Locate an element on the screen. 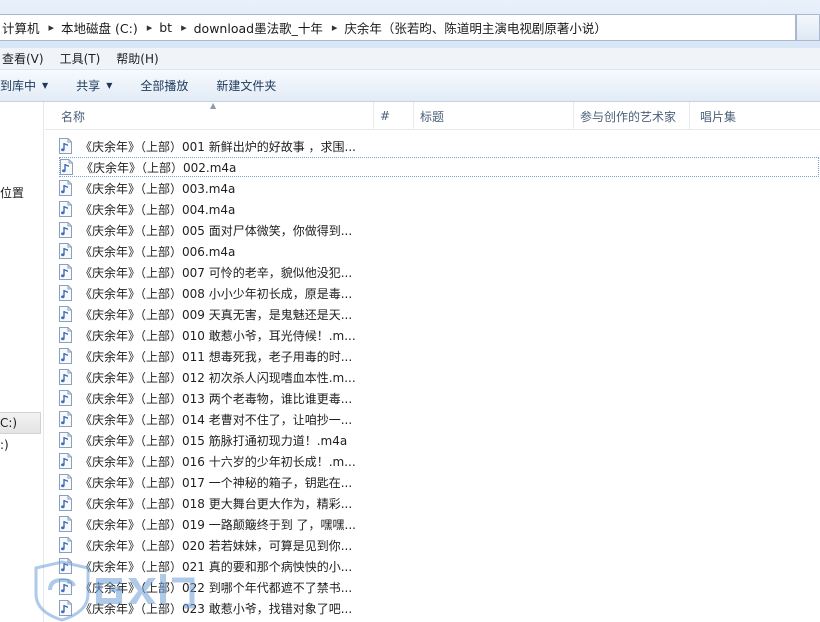  menu-view: 查看(V) is located at coordinates (26, 58).